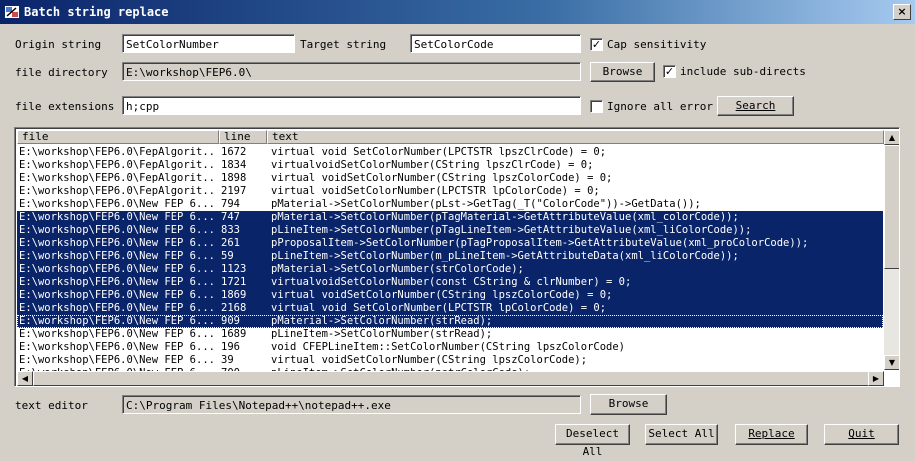 Image resolution: width=915 pixels, height=461 pixels. I want to click on browse-directory-button: Browse, so click(622, 72).